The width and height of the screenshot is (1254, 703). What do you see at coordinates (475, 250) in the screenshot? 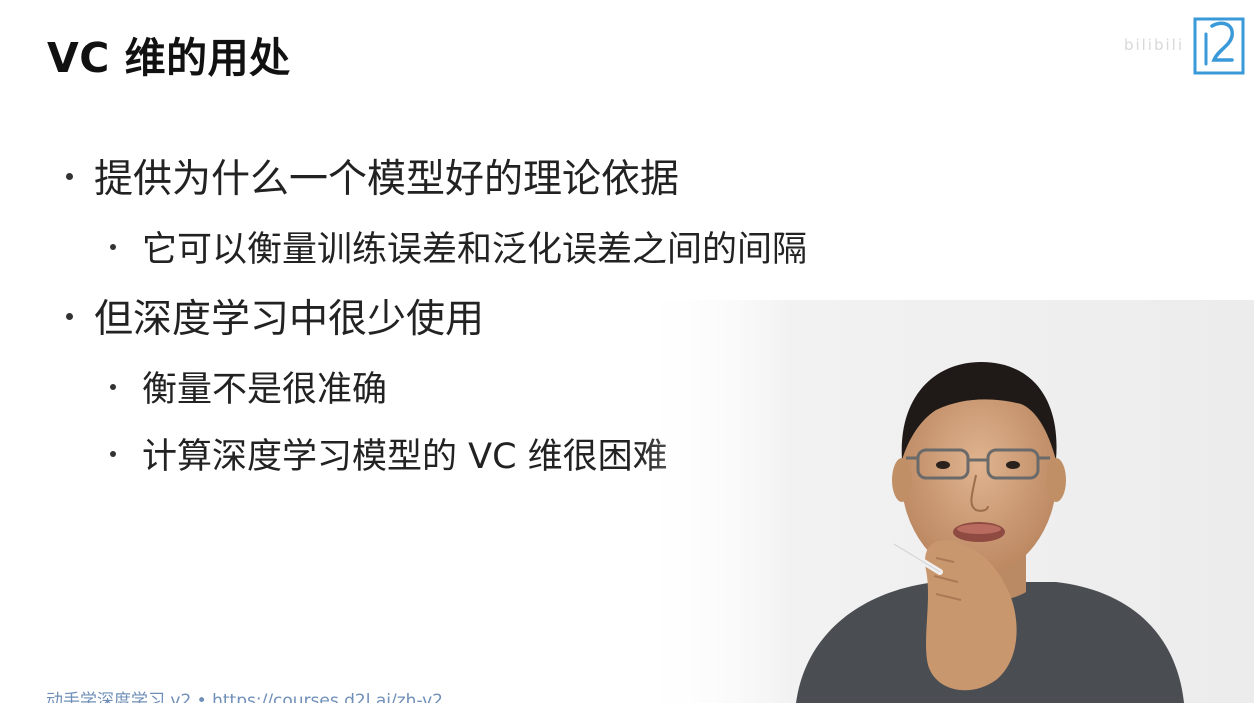
I see `sub-bullet-text: 它可以衡量训练误差和泛化误差之间的间隔` at bounding box center [475, 250].